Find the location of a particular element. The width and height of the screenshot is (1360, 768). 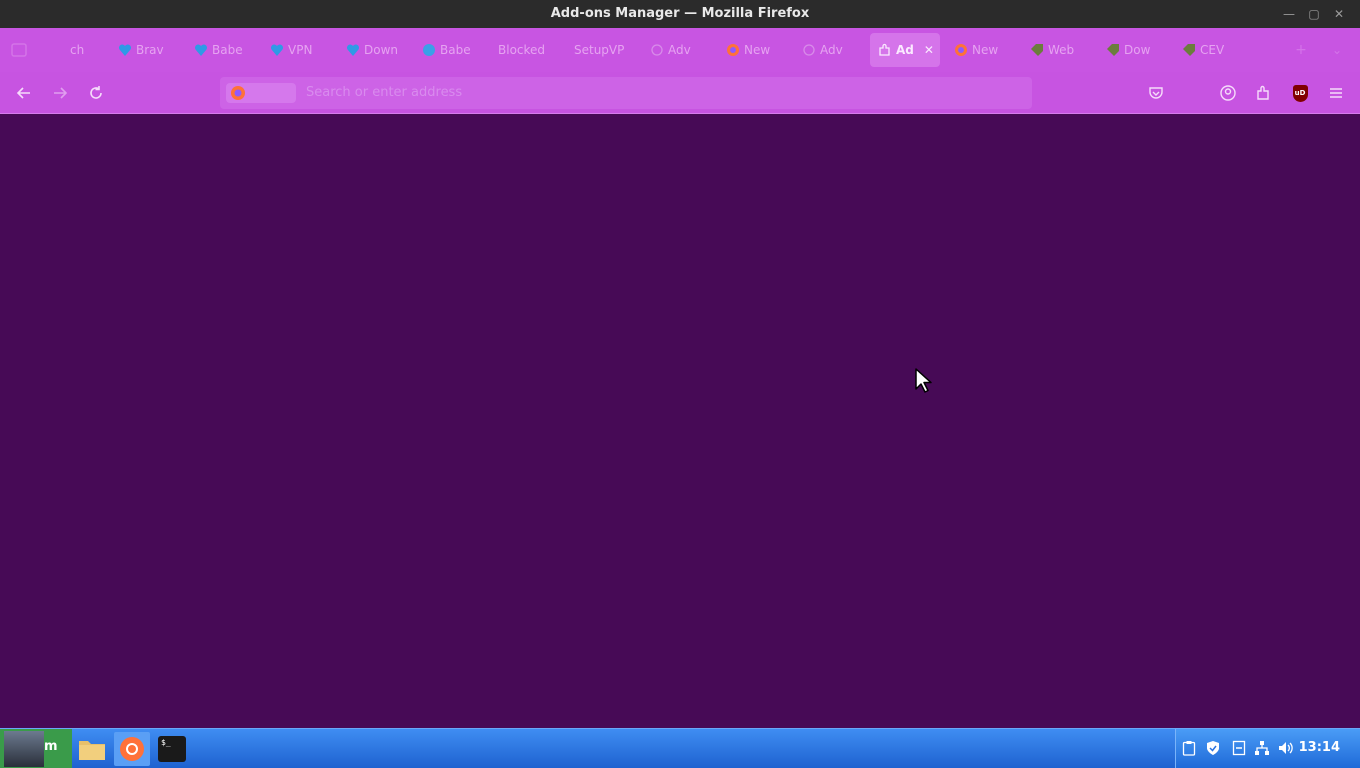

taskbar: m $_ 13:14 is located at coordinates (680, 748).